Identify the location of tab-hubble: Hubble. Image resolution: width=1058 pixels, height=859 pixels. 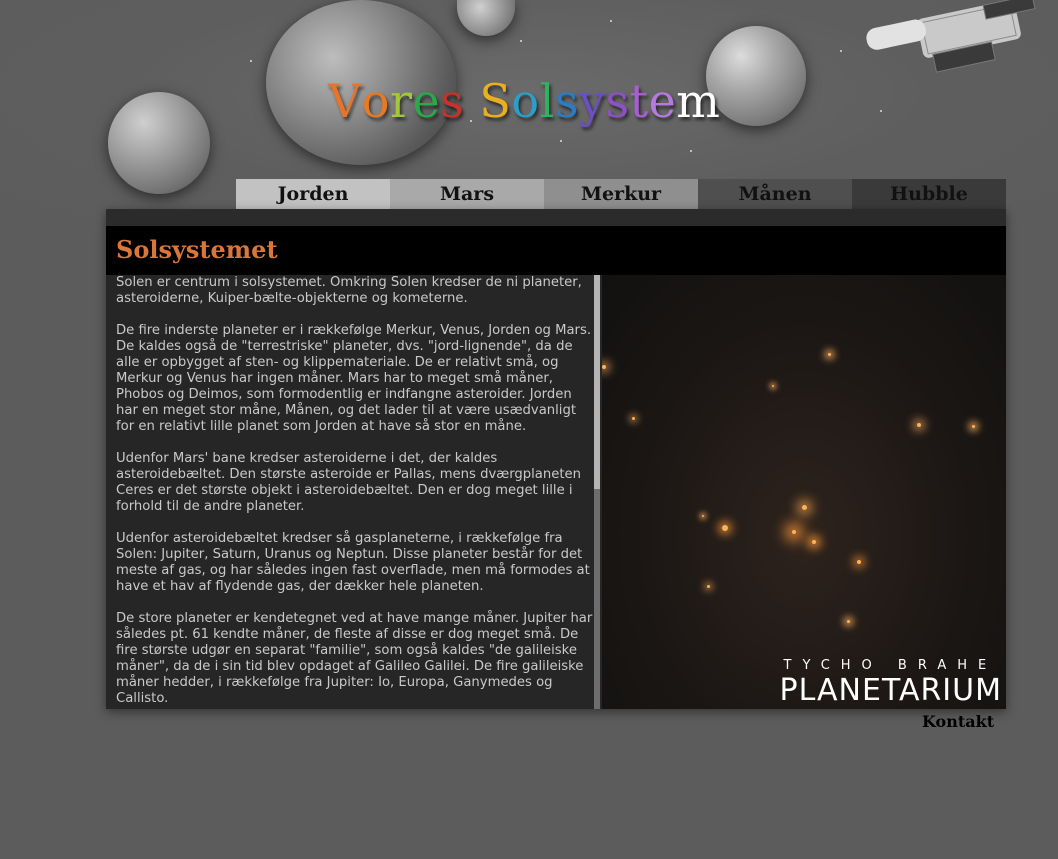
(929, 194).